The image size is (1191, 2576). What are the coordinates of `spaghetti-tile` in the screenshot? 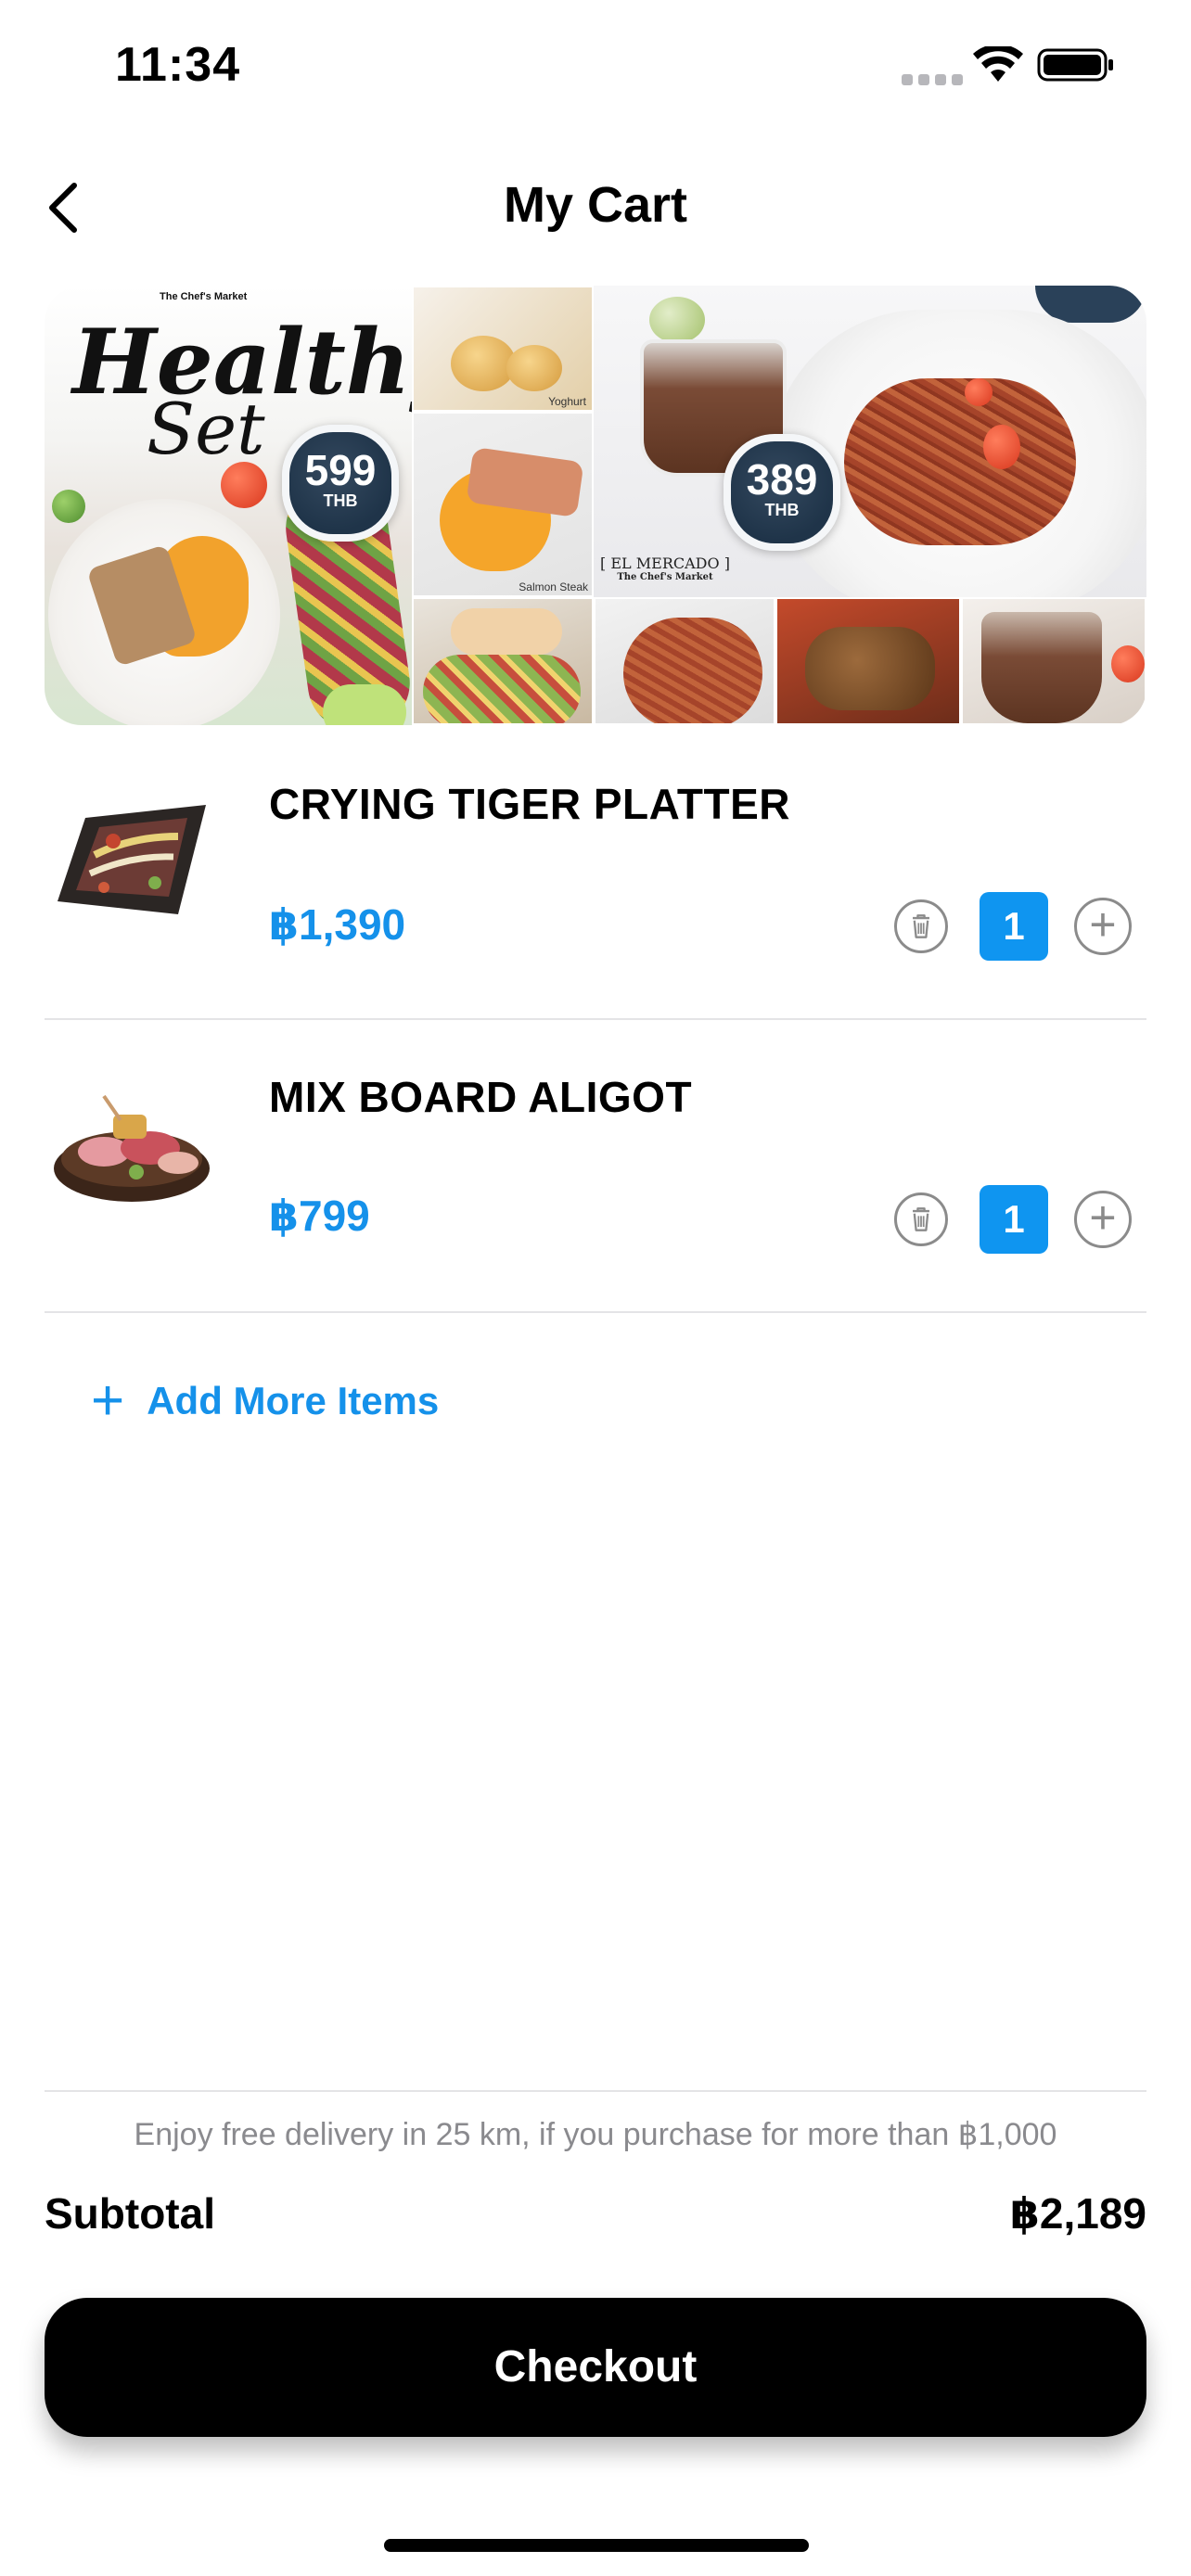 It's located at (684, 661).